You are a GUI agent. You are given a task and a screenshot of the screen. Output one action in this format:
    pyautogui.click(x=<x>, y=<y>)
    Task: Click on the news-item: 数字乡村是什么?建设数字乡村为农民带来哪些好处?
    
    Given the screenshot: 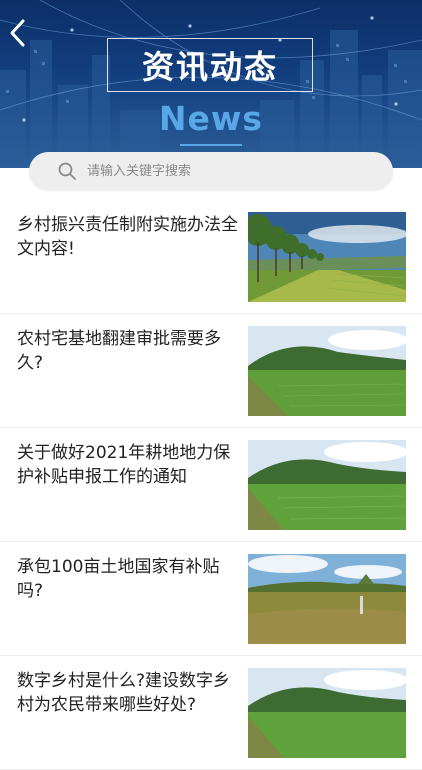 What is the action you would take?
    pyautogui.click(x=211, y=713)
    